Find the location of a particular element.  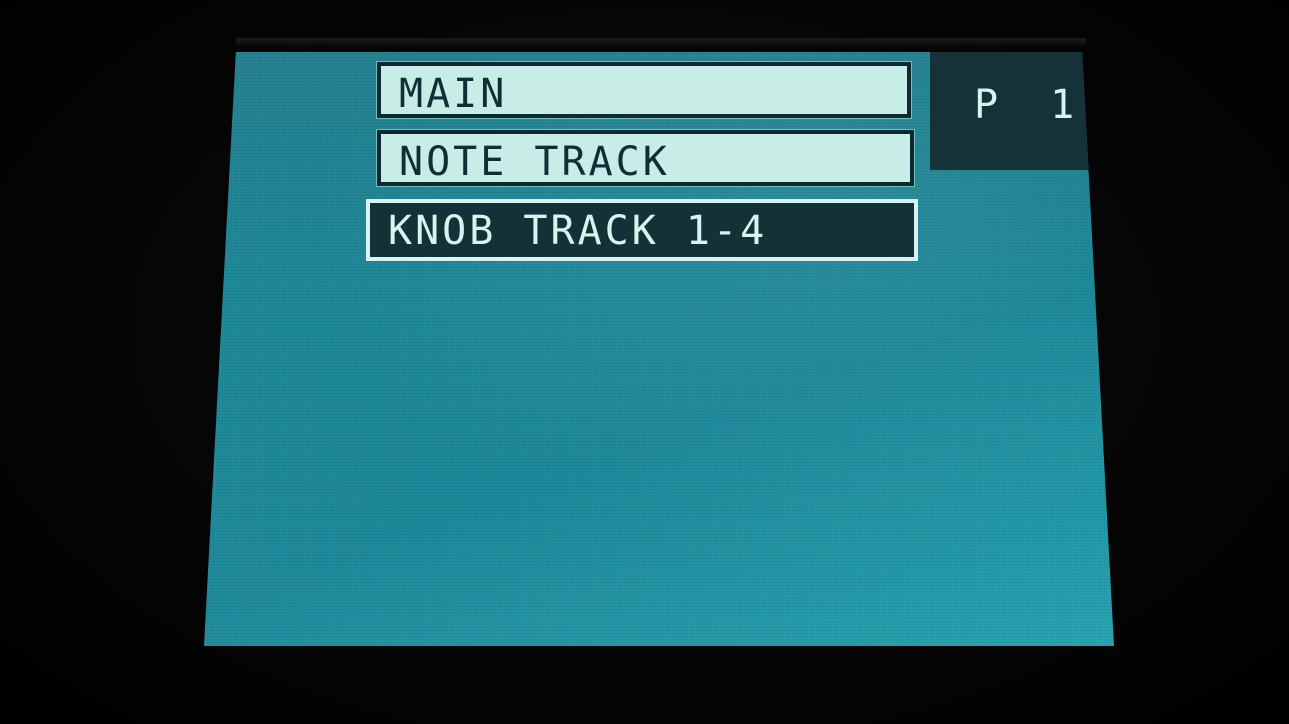

screen-bezel is located at coordinates (661, 42).